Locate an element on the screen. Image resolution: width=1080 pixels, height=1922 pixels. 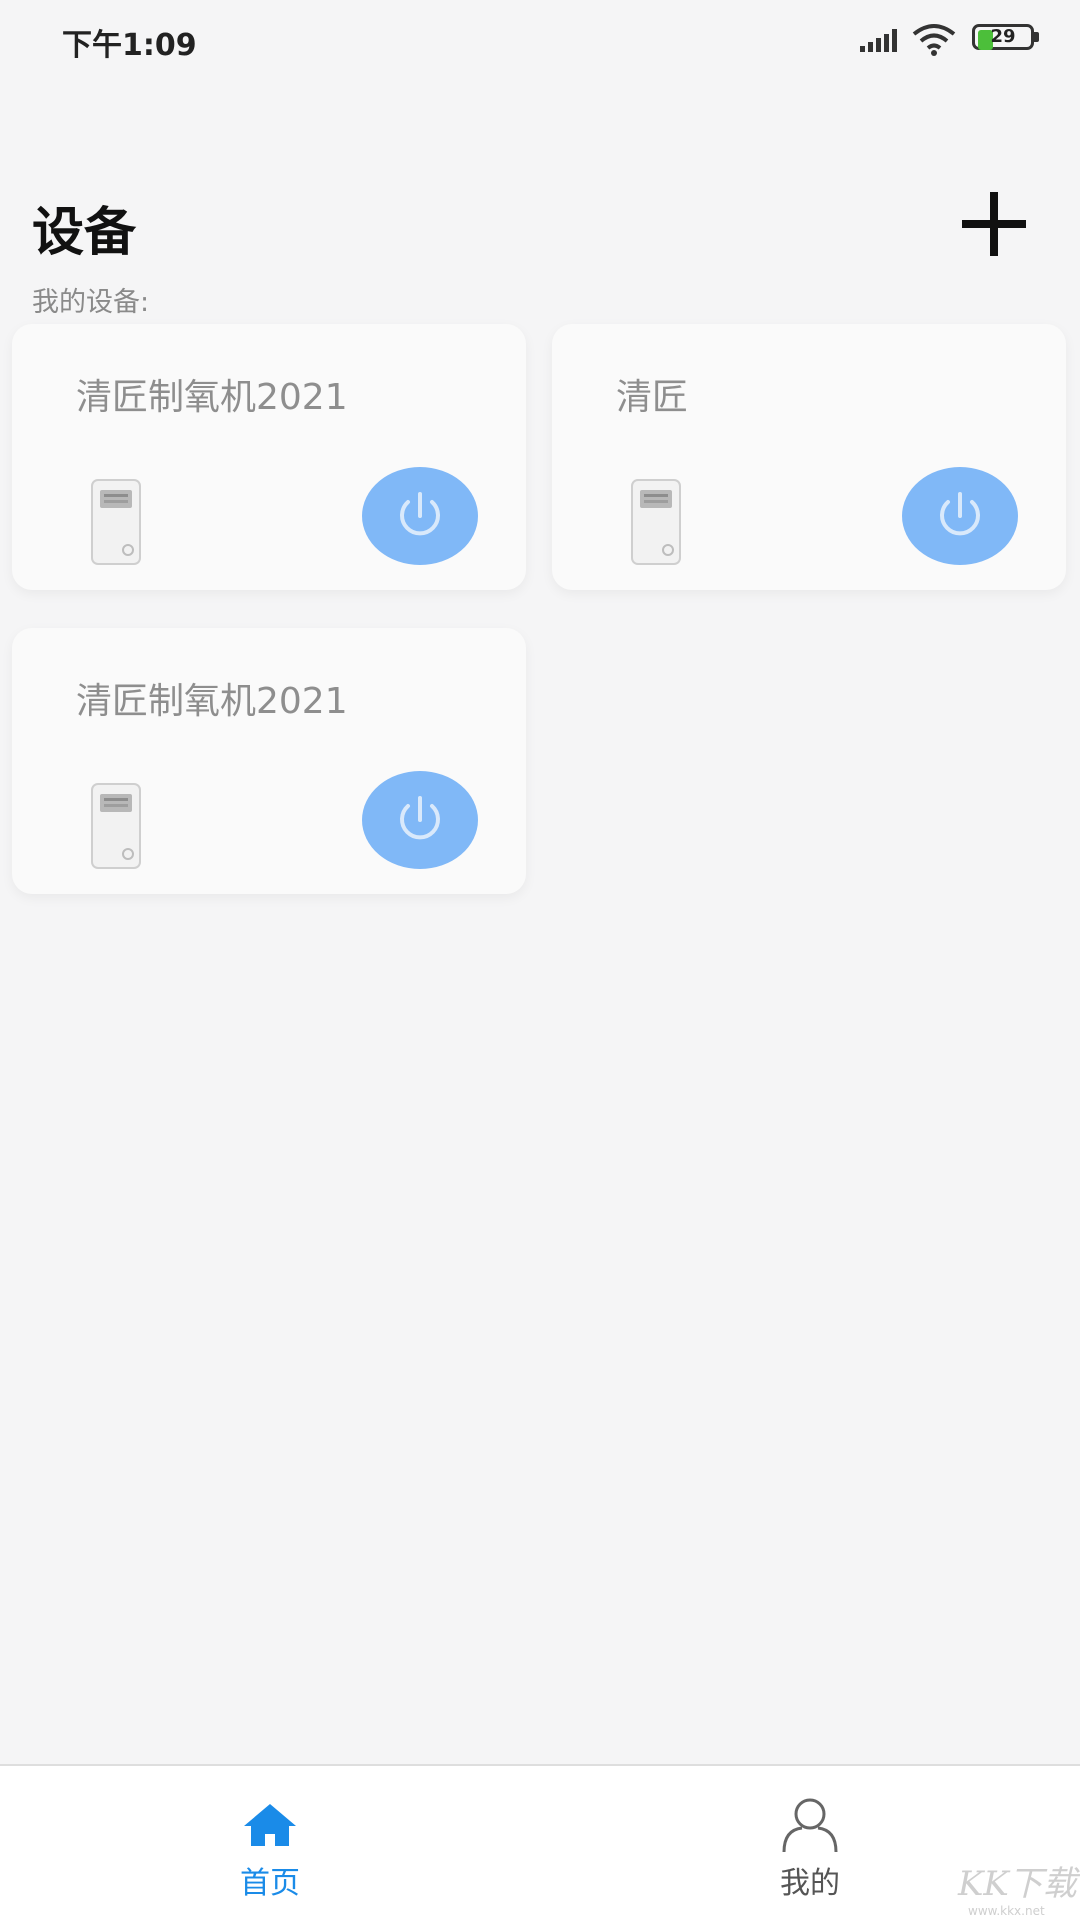
page-title: 设备 is located at coordinates (84, 233).